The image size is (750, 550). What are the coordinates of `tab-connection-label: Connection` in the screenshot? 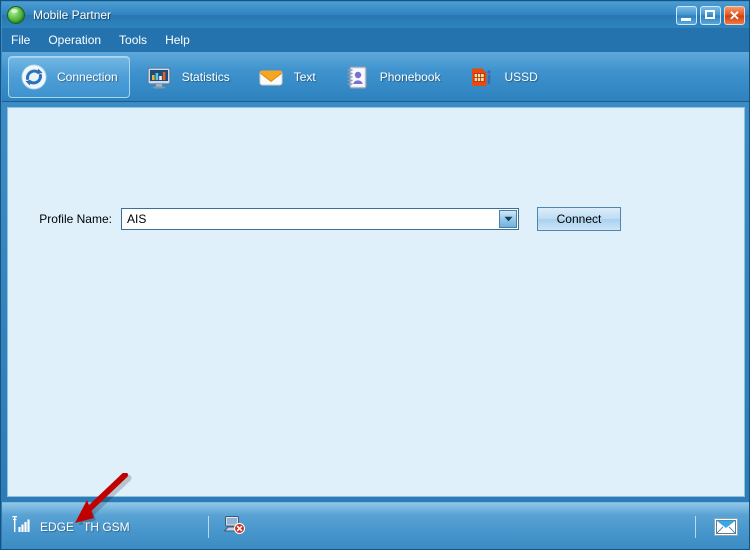 It's located at (87, 76).